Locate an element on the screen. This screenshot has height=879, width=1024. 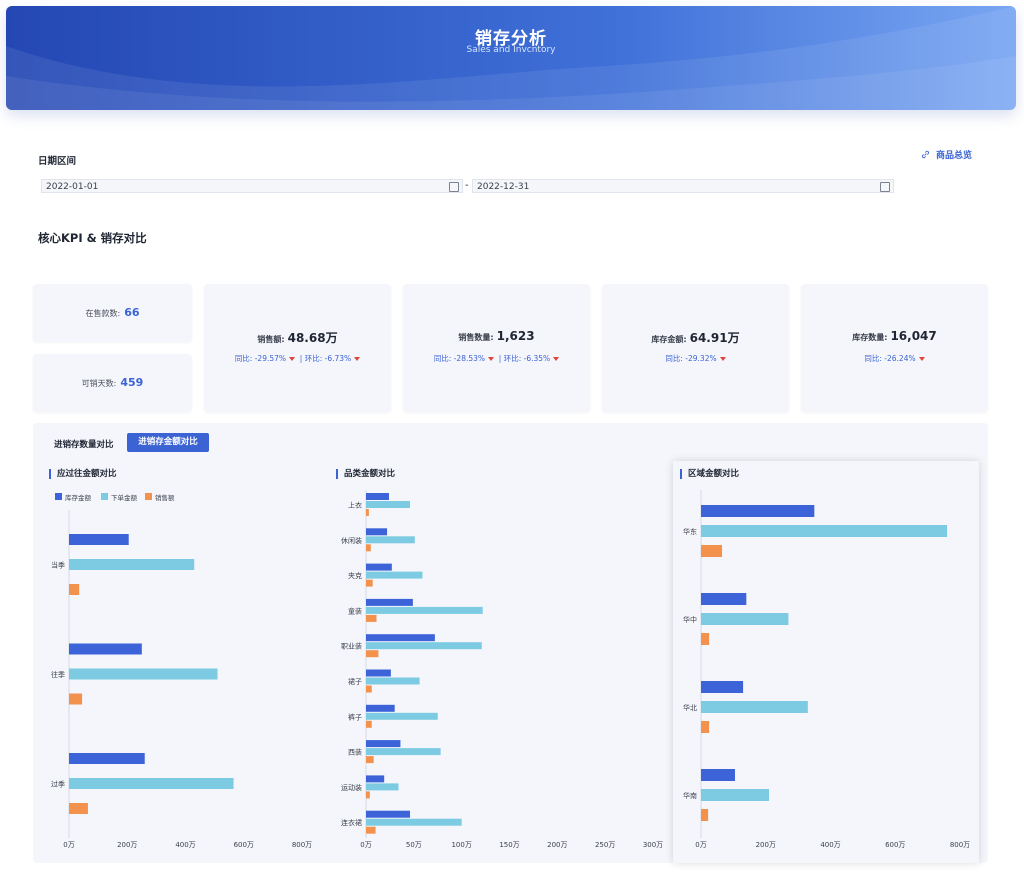
chart-title-category: 品类金额对比 is located at coordinates (365, 474).